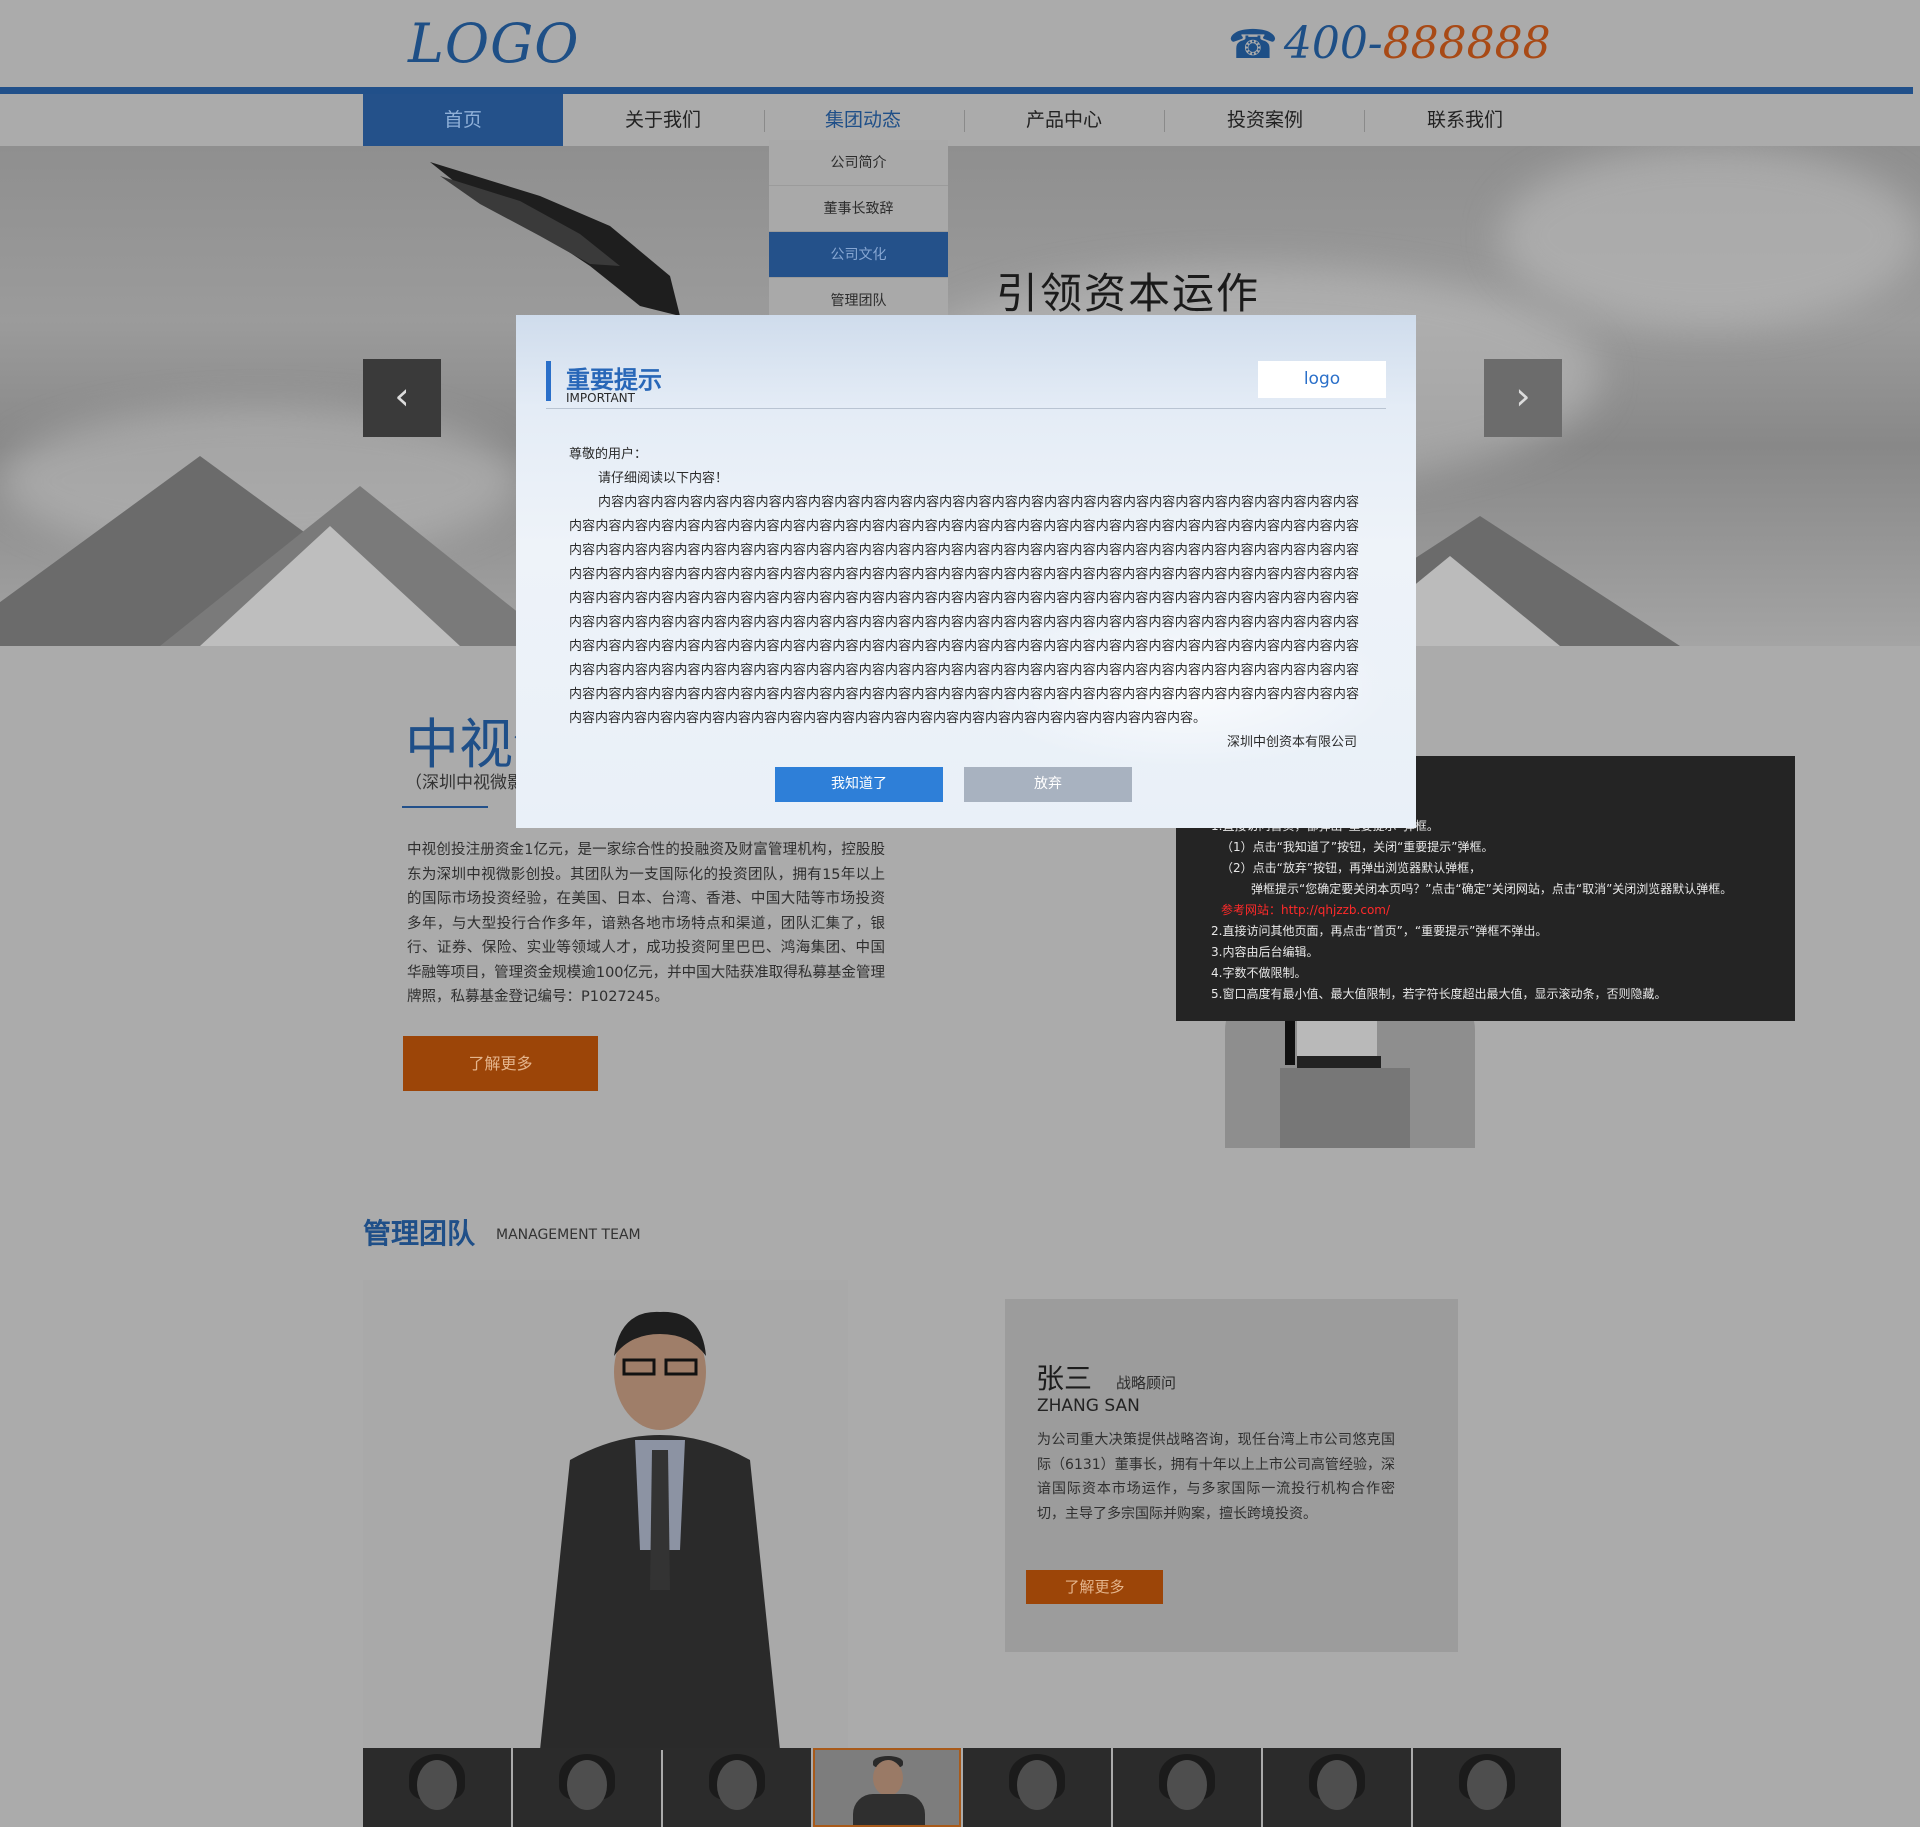  I want to click on site-header: LOGO ☎ 400-888888, so click(960, 44).